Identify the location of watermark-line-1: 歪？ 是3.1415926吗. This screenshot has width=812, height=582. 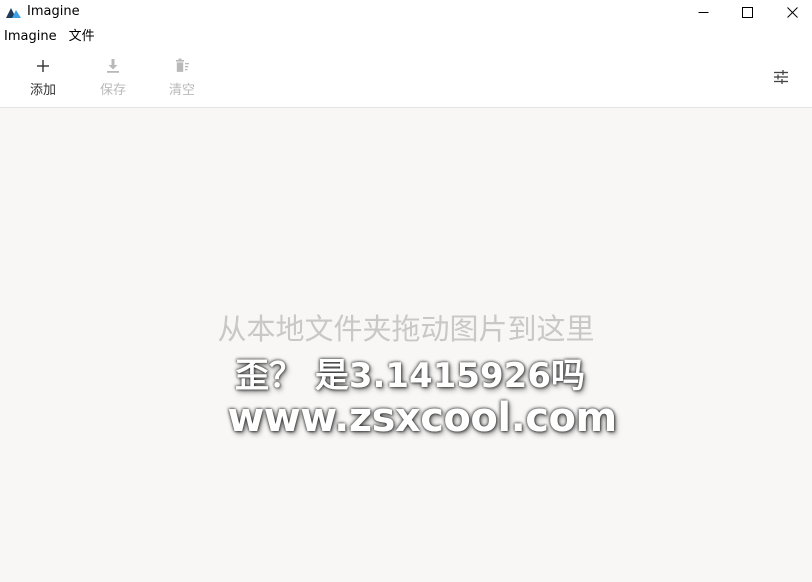
(409, 376).